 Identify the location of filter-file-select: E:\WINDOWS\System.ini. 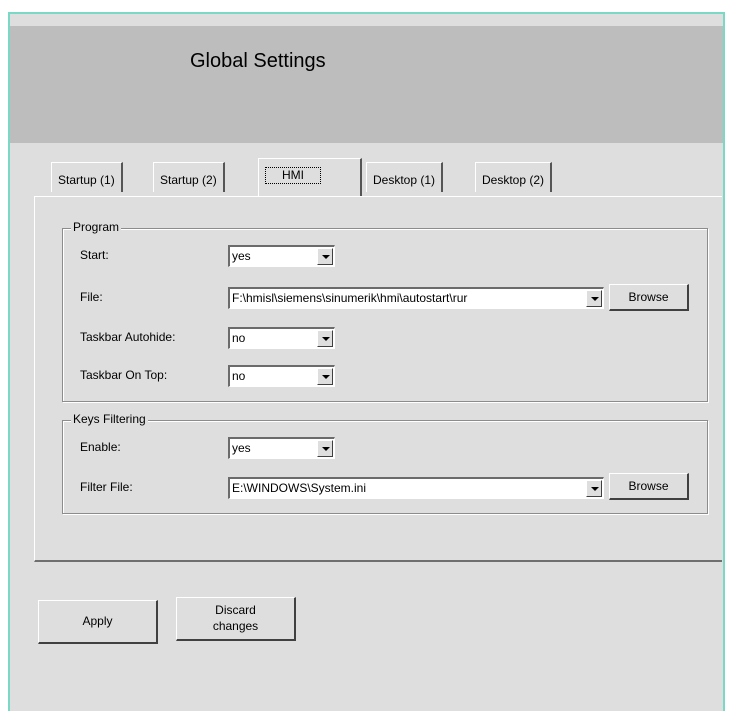
(416, 488).